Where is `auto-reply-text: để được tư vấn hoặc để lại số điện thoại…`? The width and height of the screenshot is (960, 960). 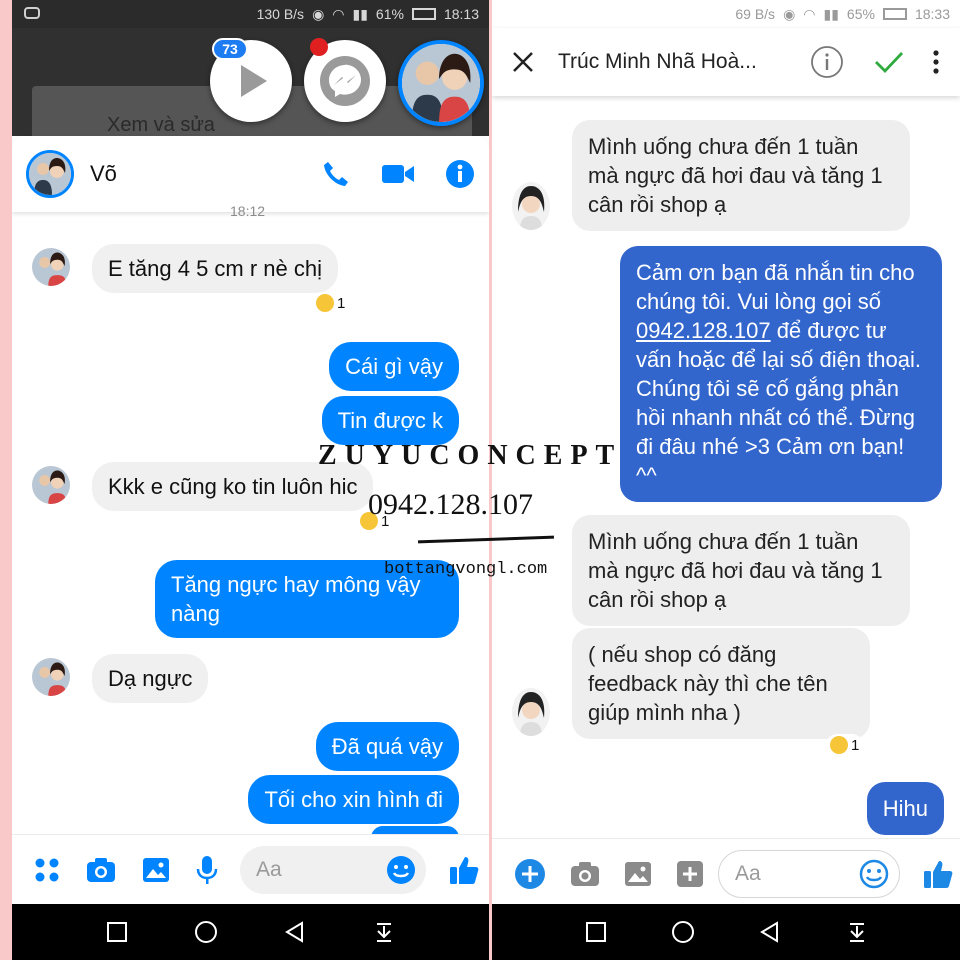
auto-reply-text: để được tư vấn hoặc để lại số điện thoại… is located at coordinates (778, 403).